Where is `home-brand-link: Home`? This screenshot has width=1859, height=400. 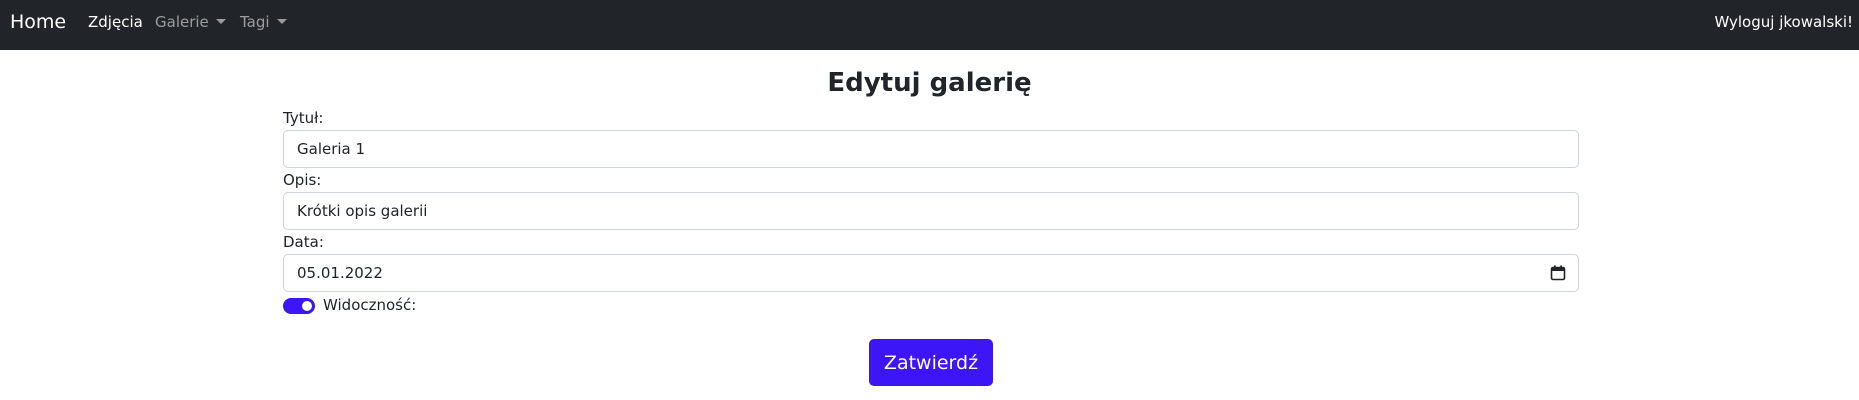
home-brand-link: Home is located at coordinates (38, 22).